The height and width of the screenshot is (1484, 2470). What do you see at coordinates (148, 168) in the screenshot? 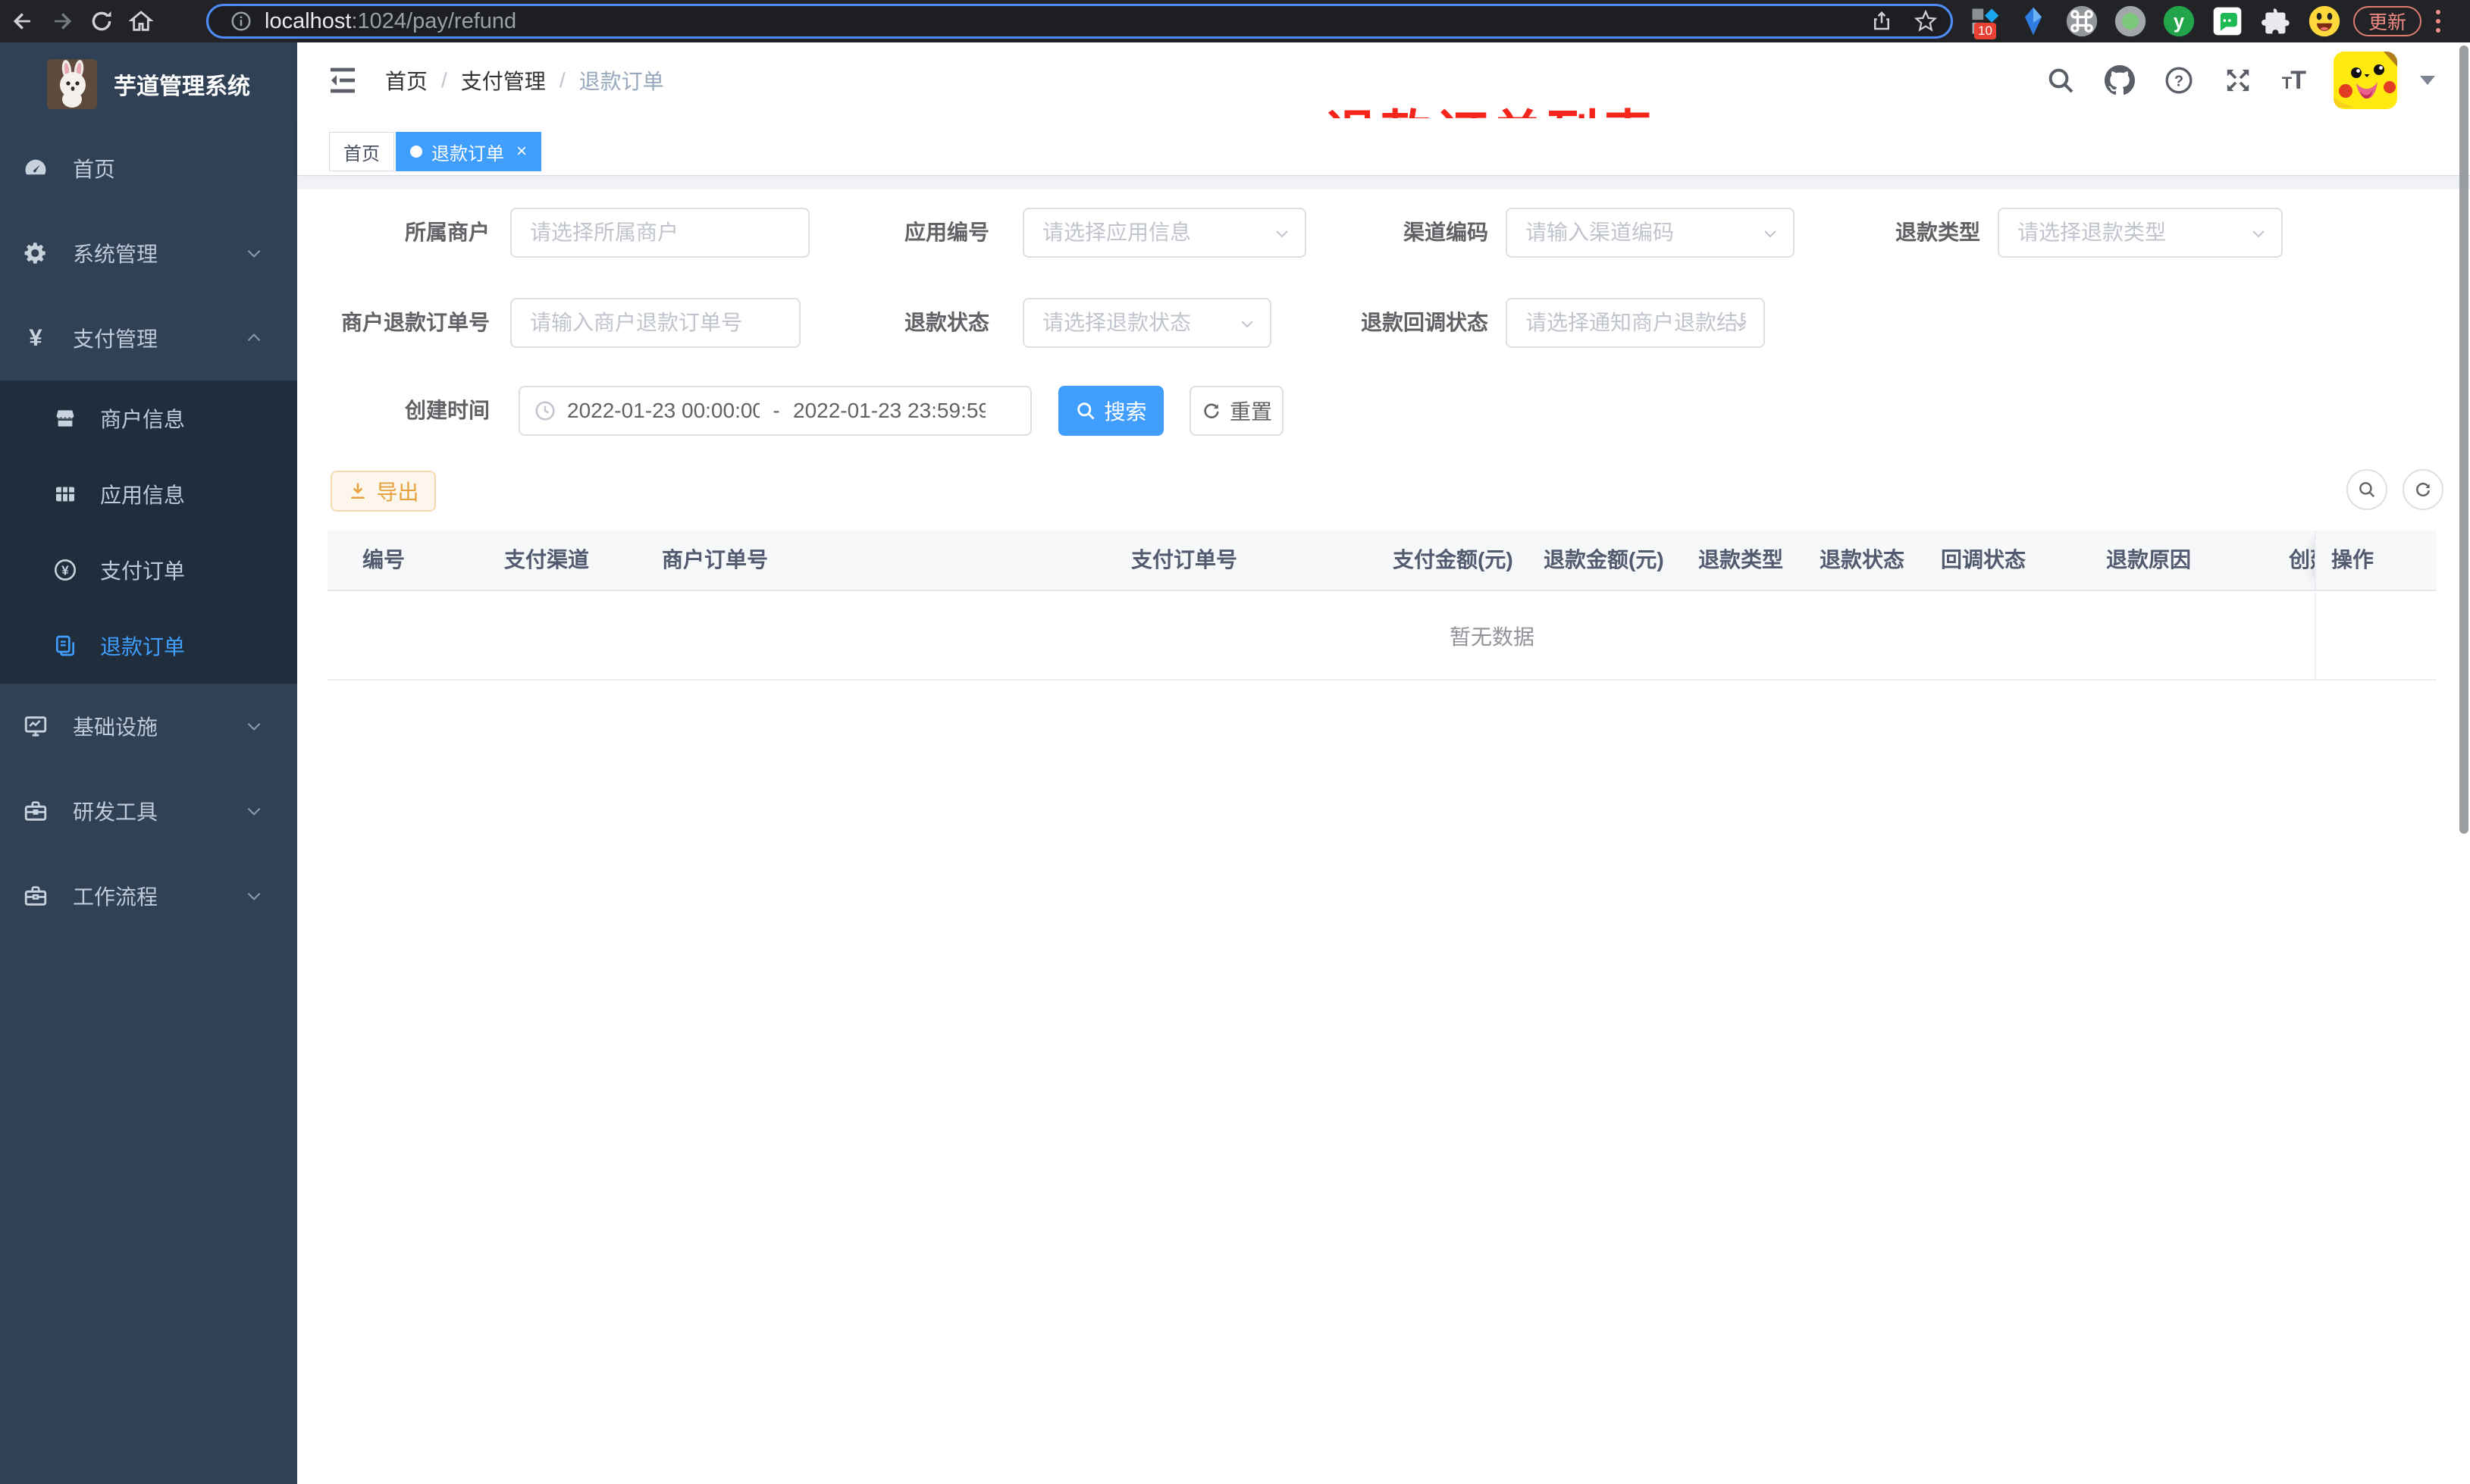
I see `sidebar-item-home: 首页` at bounding box center [148, 168].